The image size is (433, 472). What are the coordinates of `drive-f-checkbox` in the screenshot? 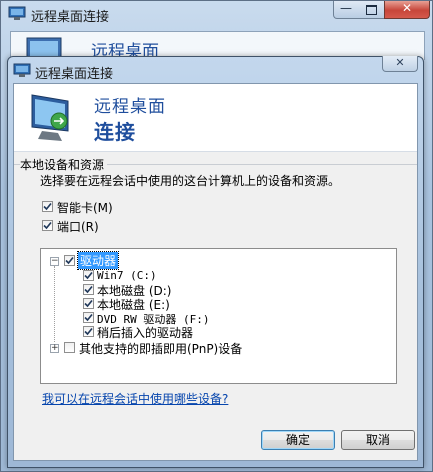 It's located at (88, 317).